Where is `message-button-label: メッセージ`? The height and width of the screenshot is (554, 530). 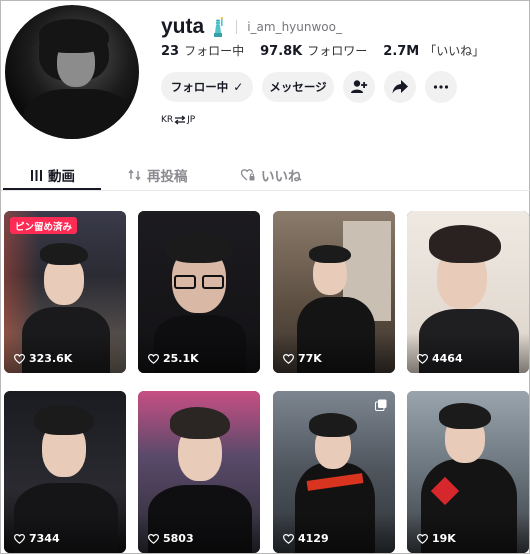 message-button-label: メッセージ is located at coordinates (298, 87).